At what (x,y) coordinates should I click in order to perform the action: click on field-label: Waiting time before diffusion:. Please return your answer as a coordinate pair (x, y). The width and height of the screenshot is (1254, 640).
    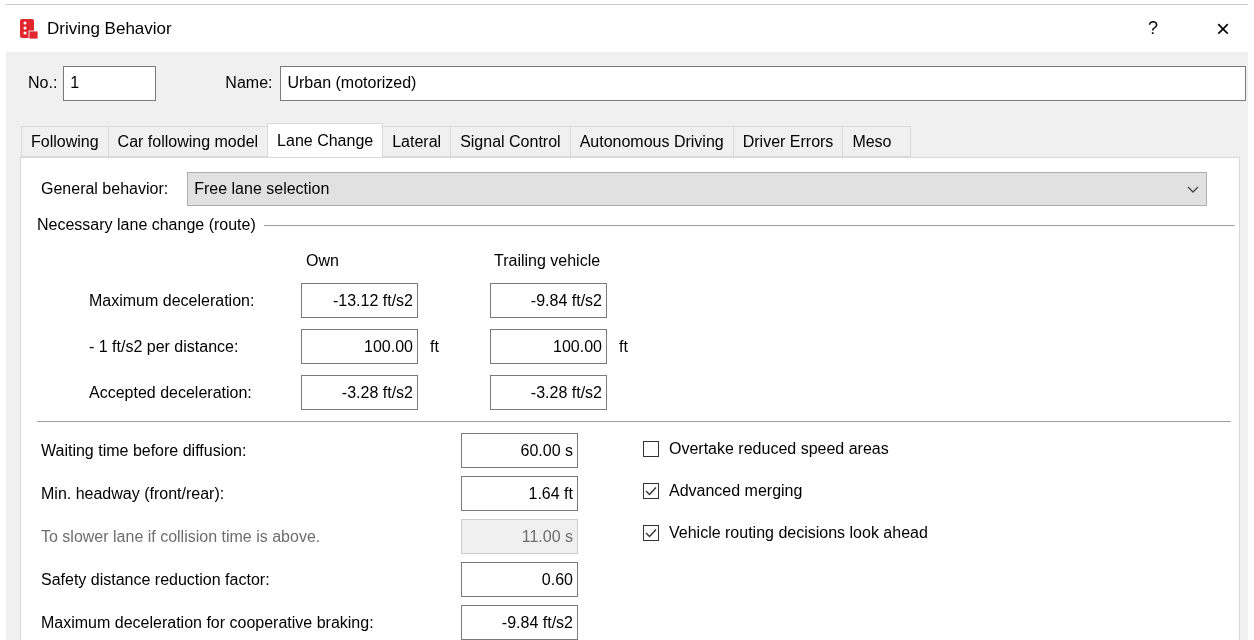
    Looking at the image, I should click on (144, 450).